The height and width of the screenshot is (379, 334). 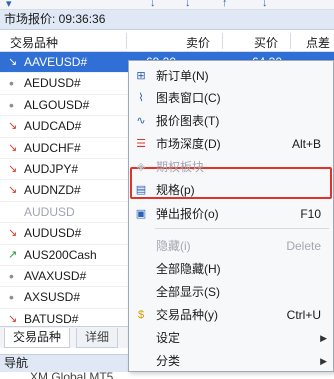 What do you see at coordinates (168, 338) in the screenshot?
I see `menu-item-label: 设定` at bounding box center [168, 338].